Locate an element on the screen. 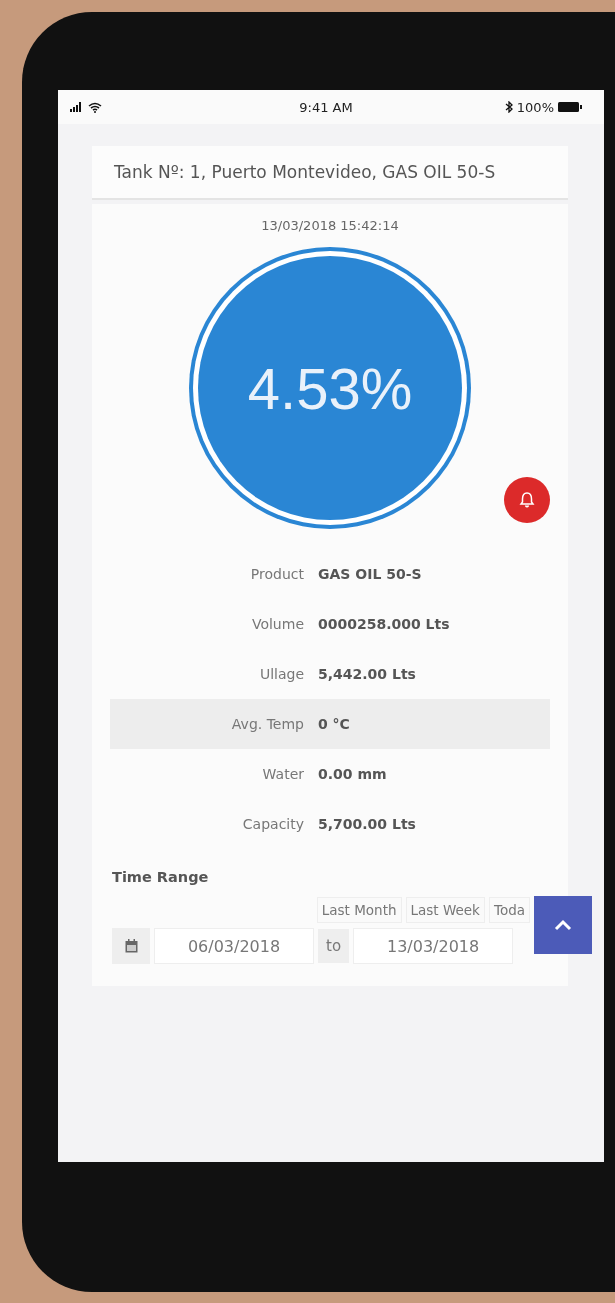 Image resolution: width=615 pixels, height=1303 pixels. preset-button: Last Month is located at coordinates (359, 910).